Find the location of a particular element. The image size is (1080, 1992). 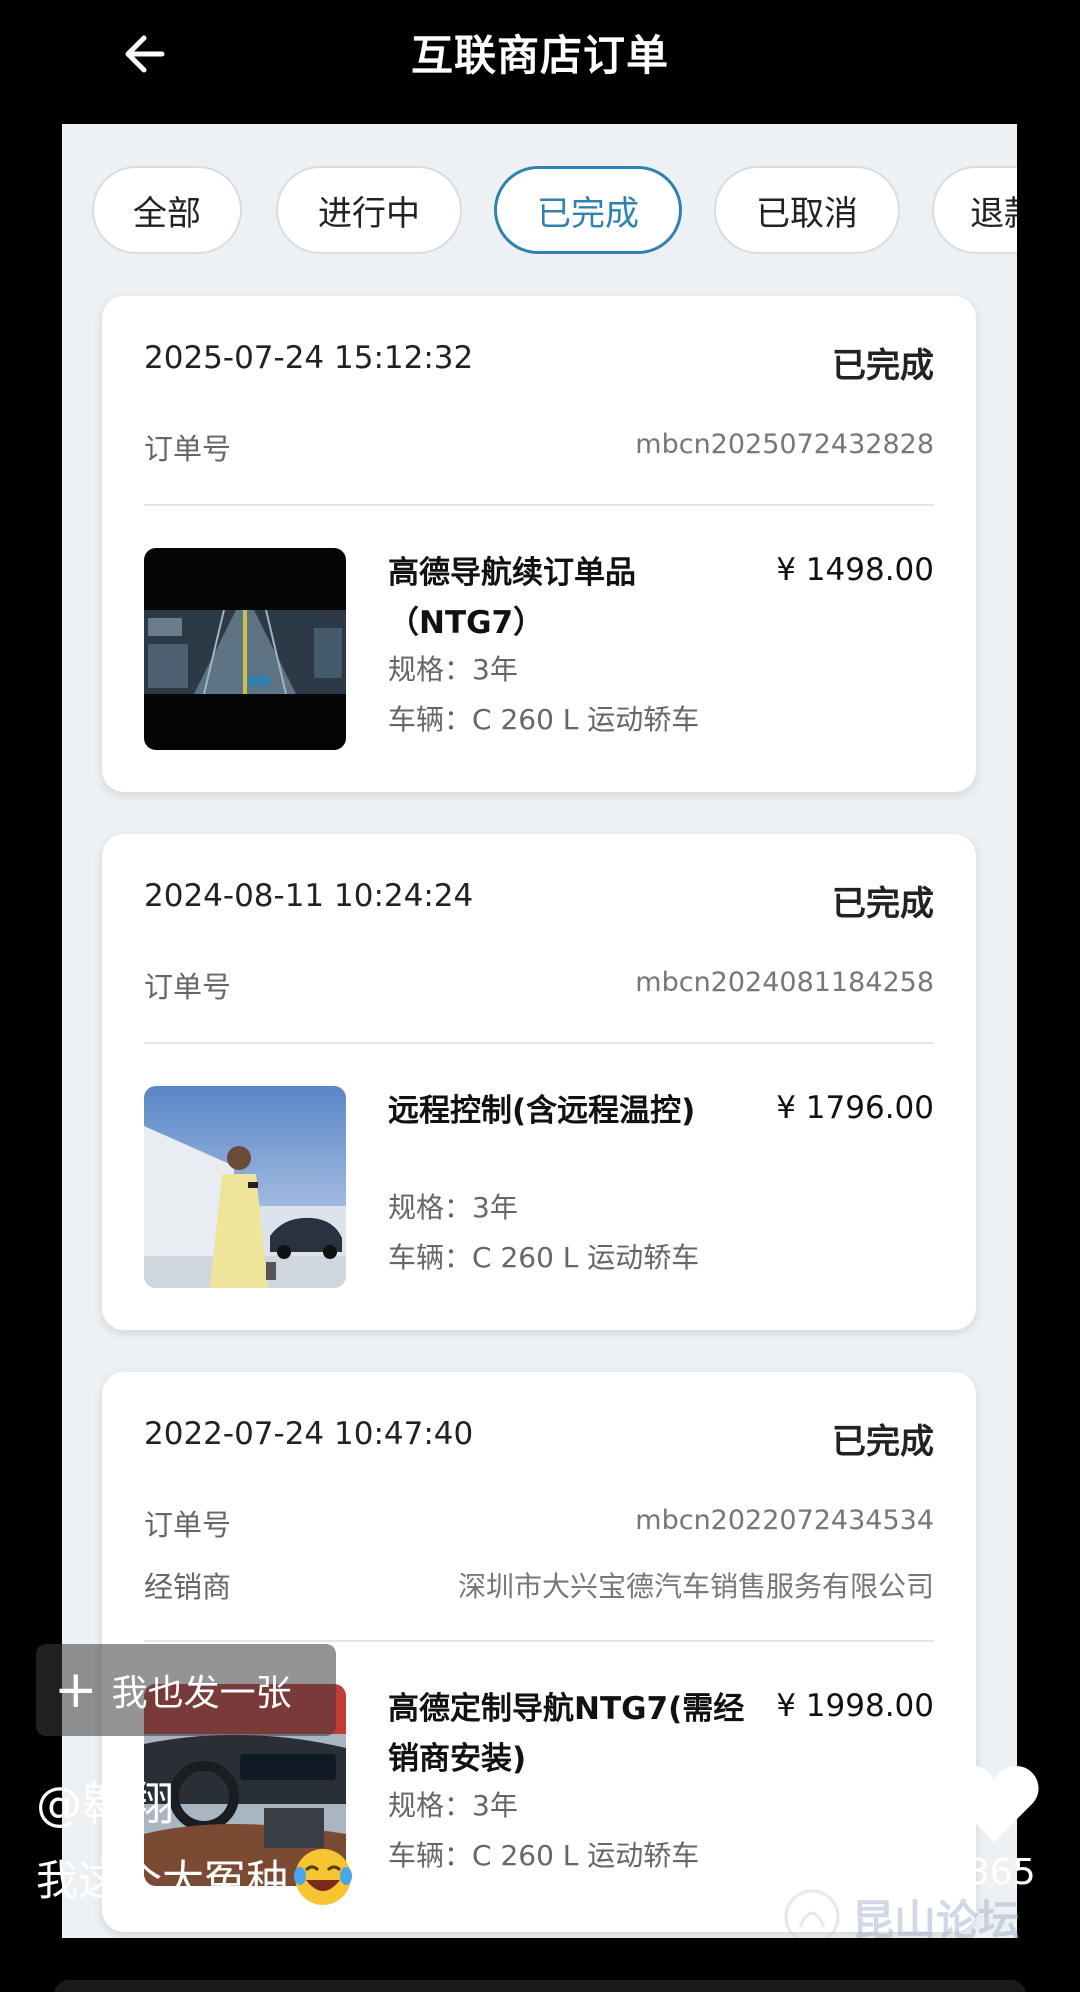

heart-icon is located at coordinates (994, 1804).